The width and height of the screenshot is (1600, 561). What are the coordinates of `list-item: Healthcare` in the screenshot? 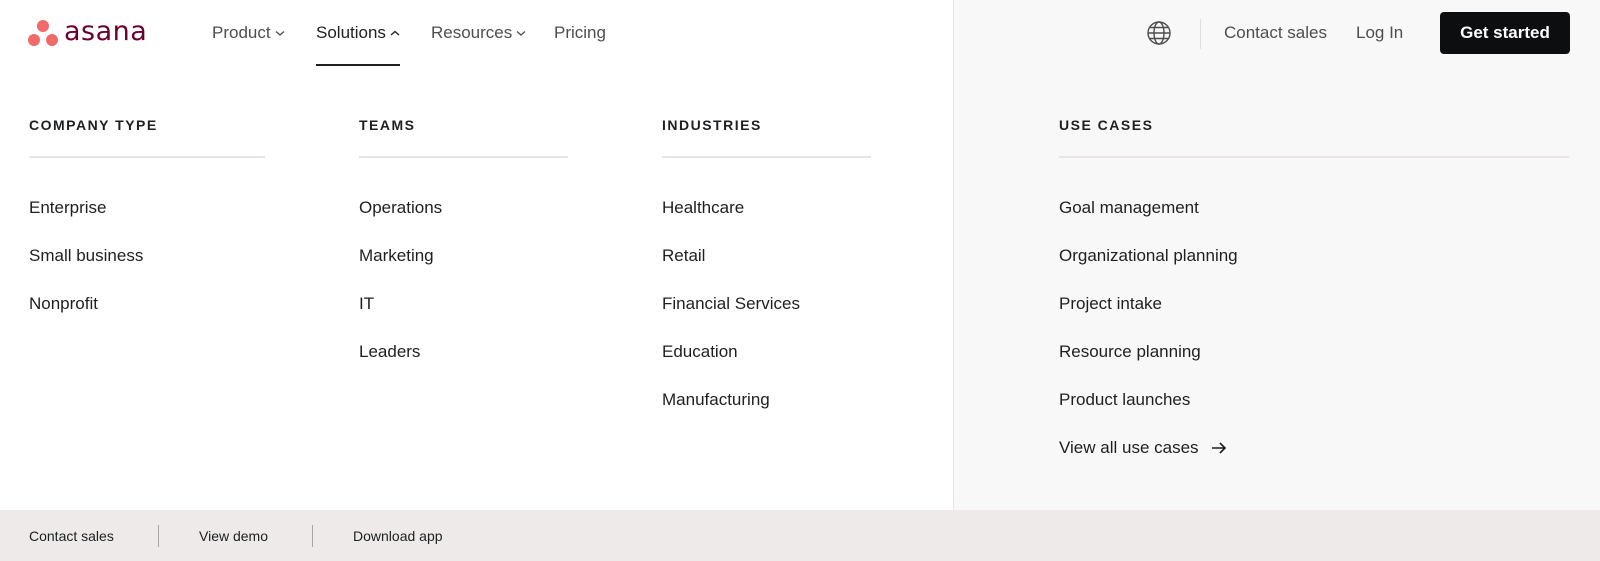 It's located at (766, 221).